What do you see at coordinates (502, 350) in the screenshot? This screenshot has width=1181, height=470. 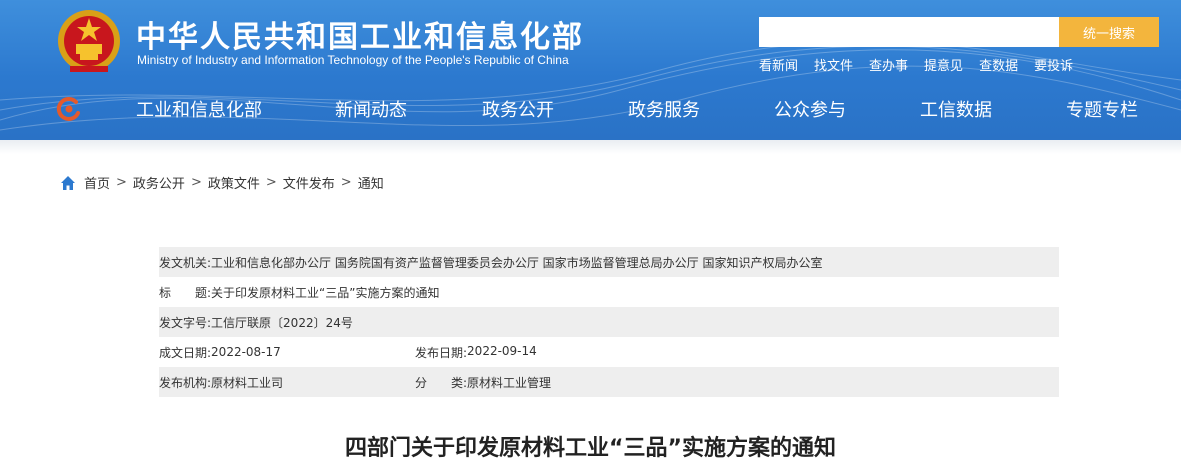 I see `published-date-value: 2022-09-14` at bounding box center [502, 350].